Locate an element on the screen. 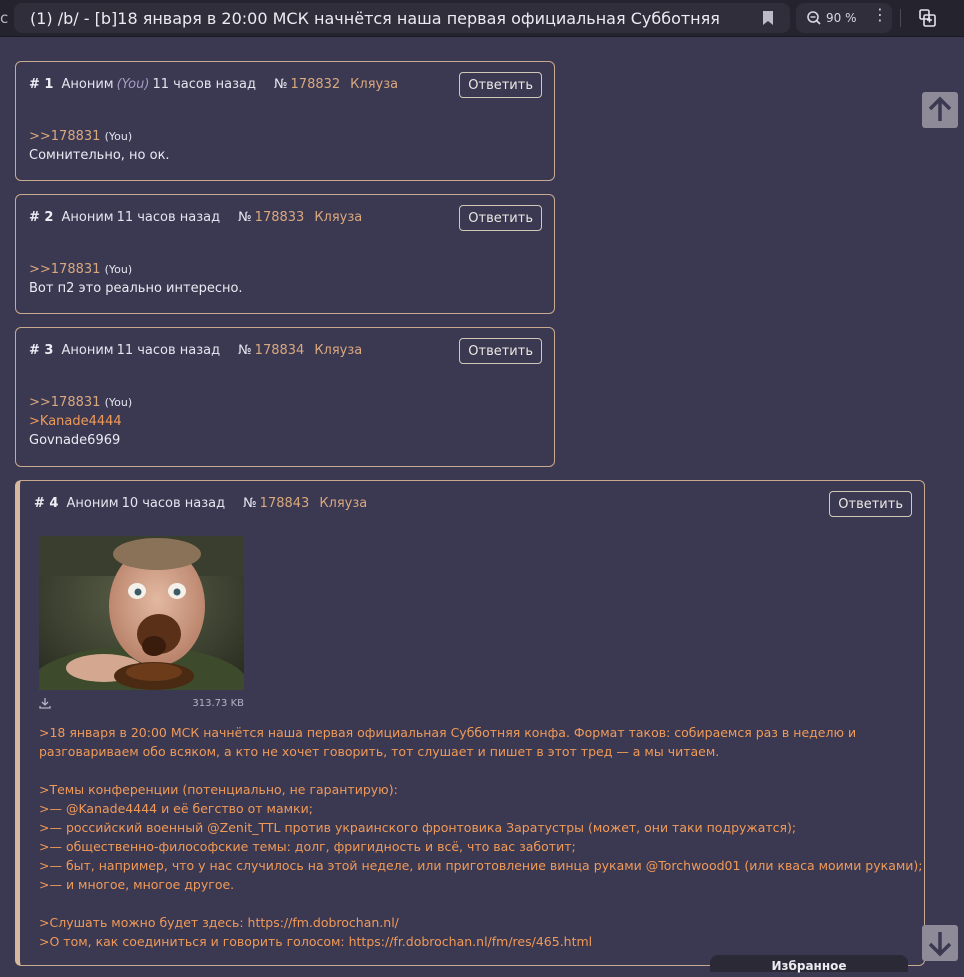 This screenshot has height=977, width=964. tab-stub: c is located at coordinates (4, 18).